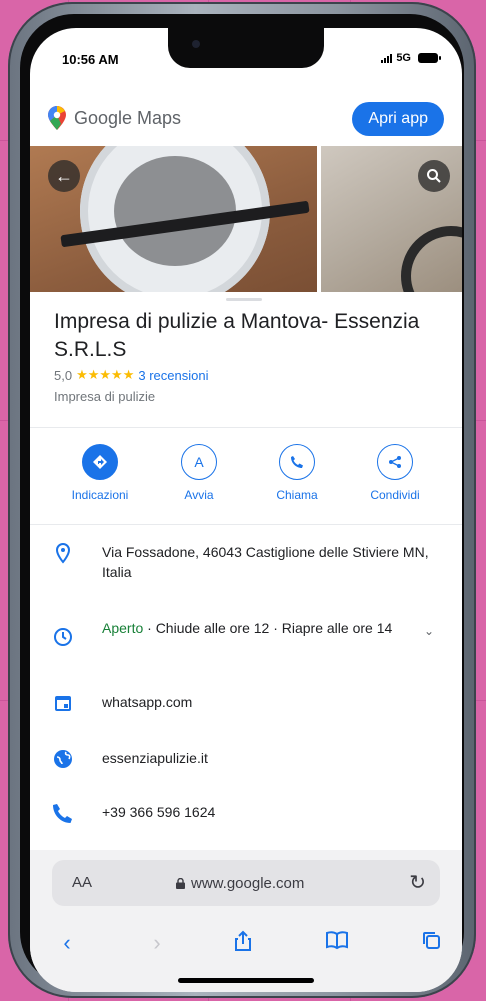 The width and height of the screenshot is (486, 1001). I want to click on photo-carousel: ←, so click(246, 219).